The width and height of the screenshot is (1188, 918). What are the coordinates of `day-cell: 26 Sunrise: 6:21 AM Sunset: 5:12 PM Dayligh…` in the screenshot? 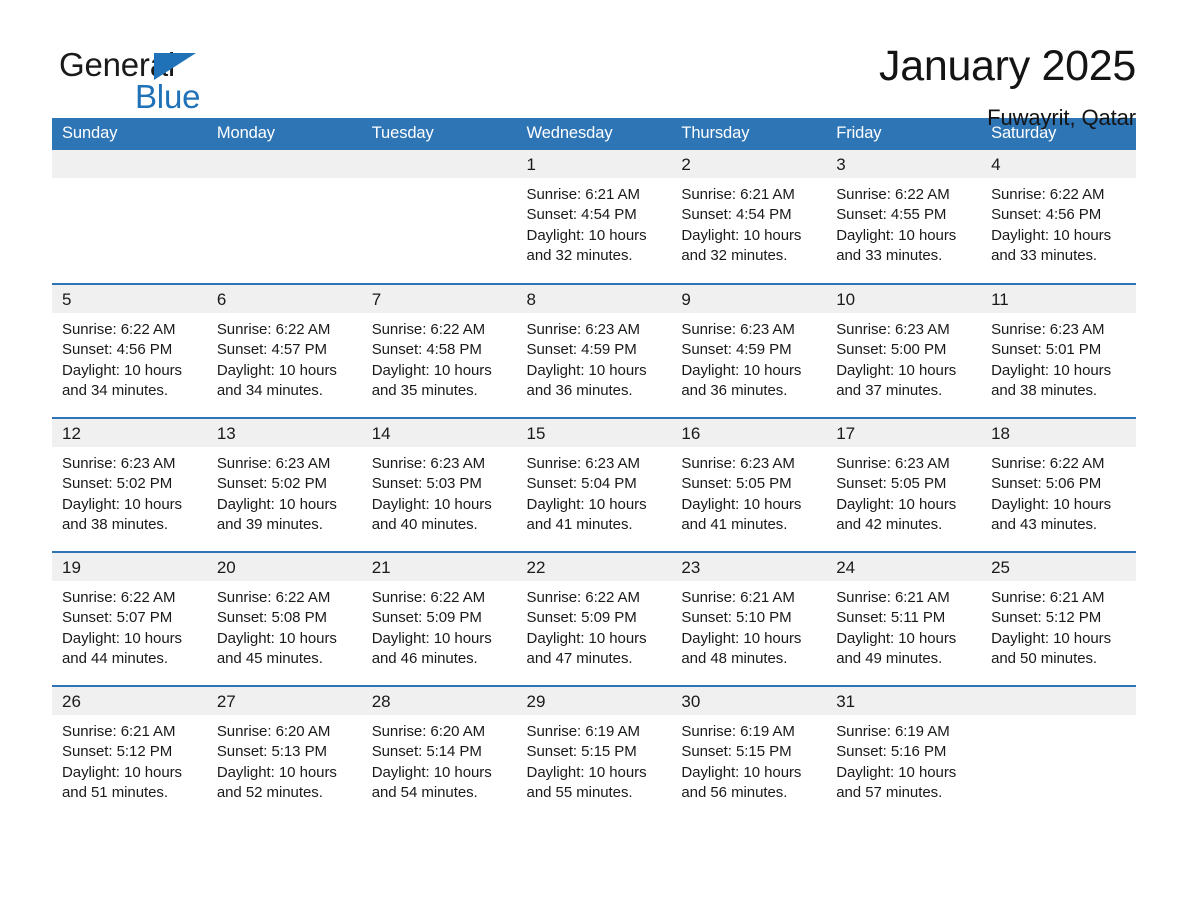 It's located at (129, 752).